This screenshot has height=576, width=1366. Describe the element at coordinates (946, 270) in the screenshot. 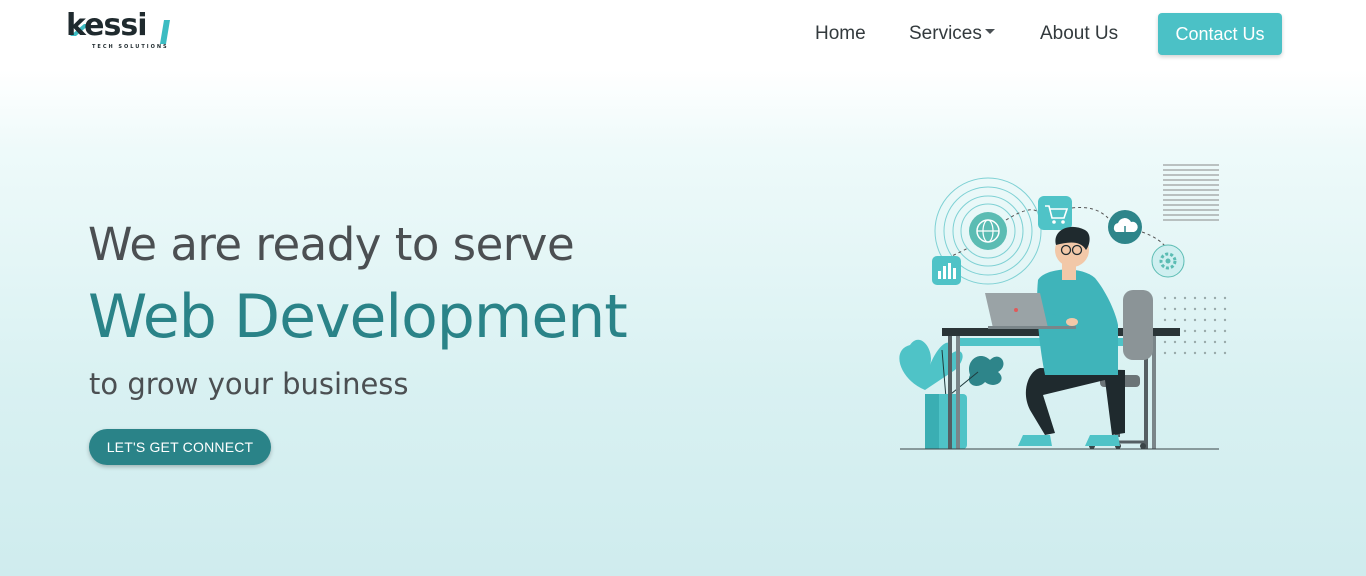

I see `bar-chart-icon` at that location.